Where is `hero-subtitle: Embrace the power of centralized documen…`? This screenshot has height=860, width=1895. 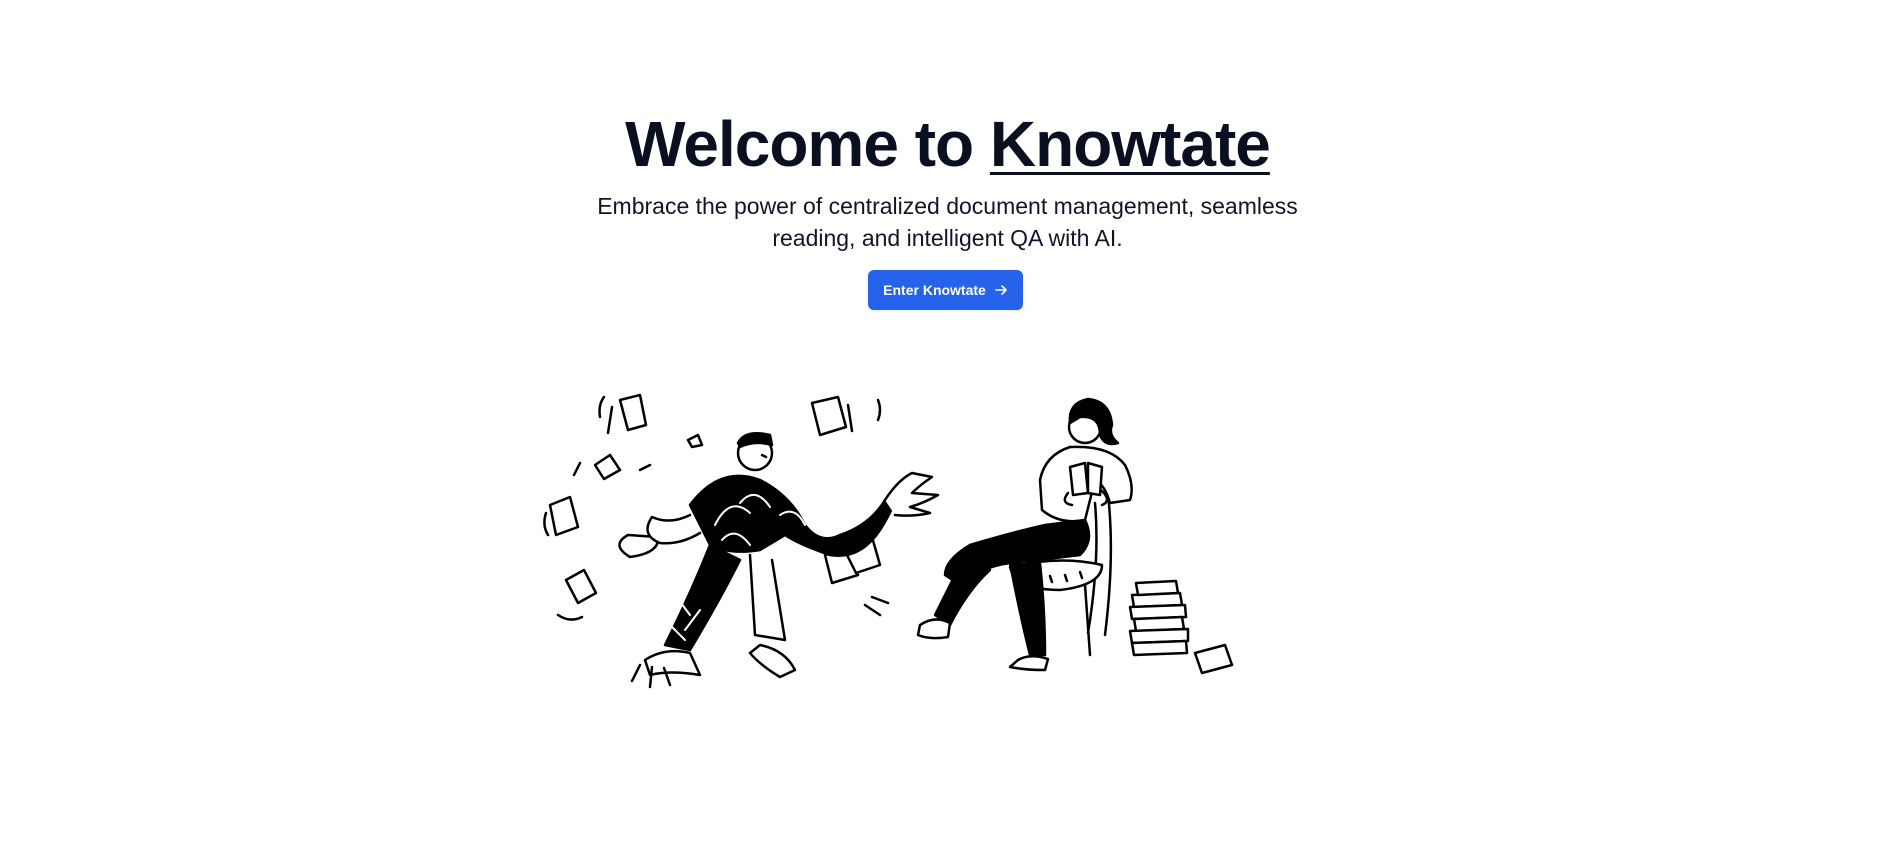
hero-subtitle: Embrace the power of centralized documen… is located at coordinates (947, 222).